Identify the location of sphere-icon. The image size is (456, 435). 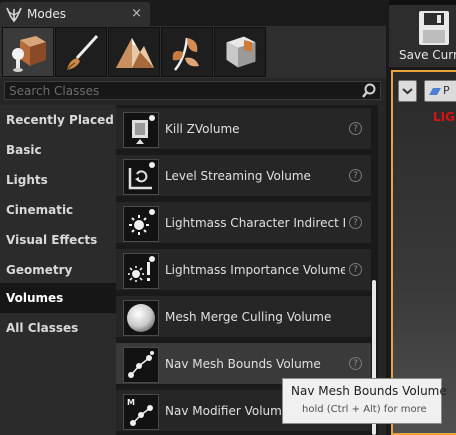
(141, 318).